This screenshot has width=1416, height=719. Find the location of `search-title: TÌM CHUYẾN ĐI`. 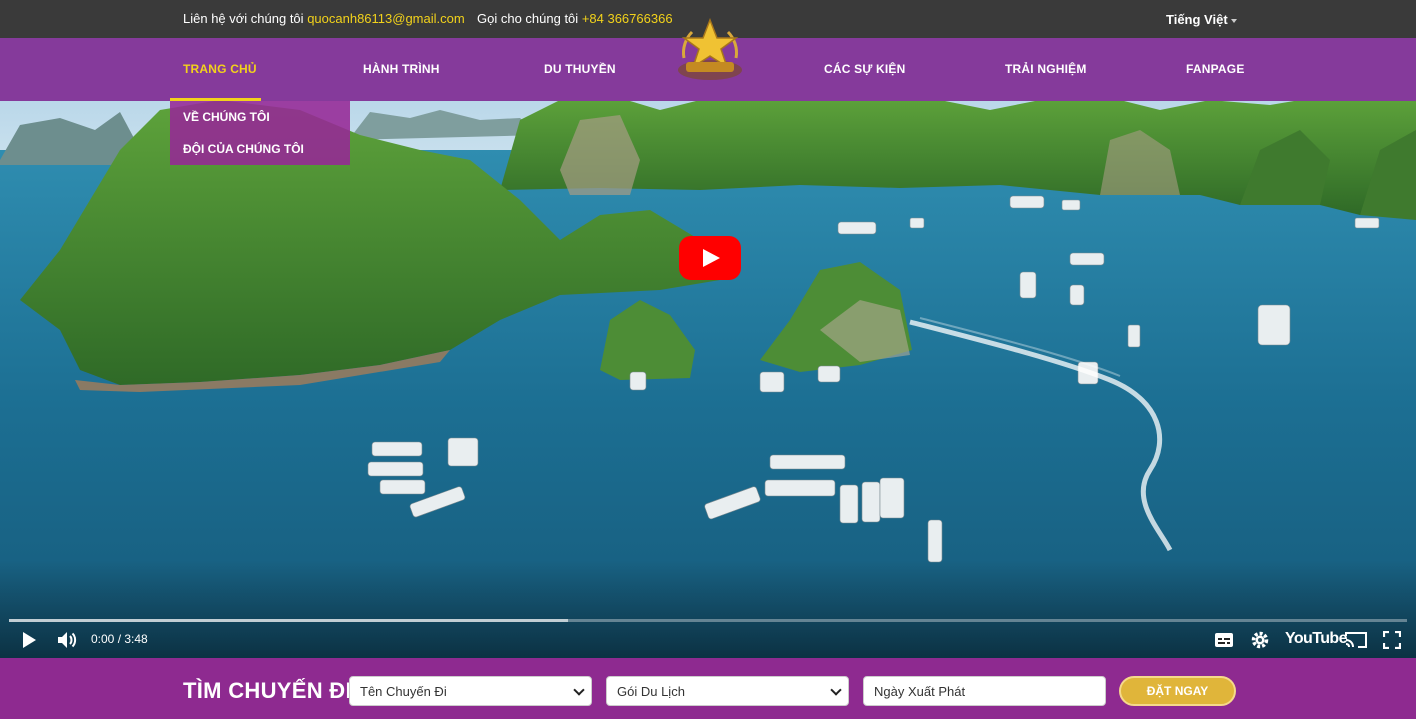

search-title: TÌM CHUYẾN ĐI is located at coordinates (267, 690).